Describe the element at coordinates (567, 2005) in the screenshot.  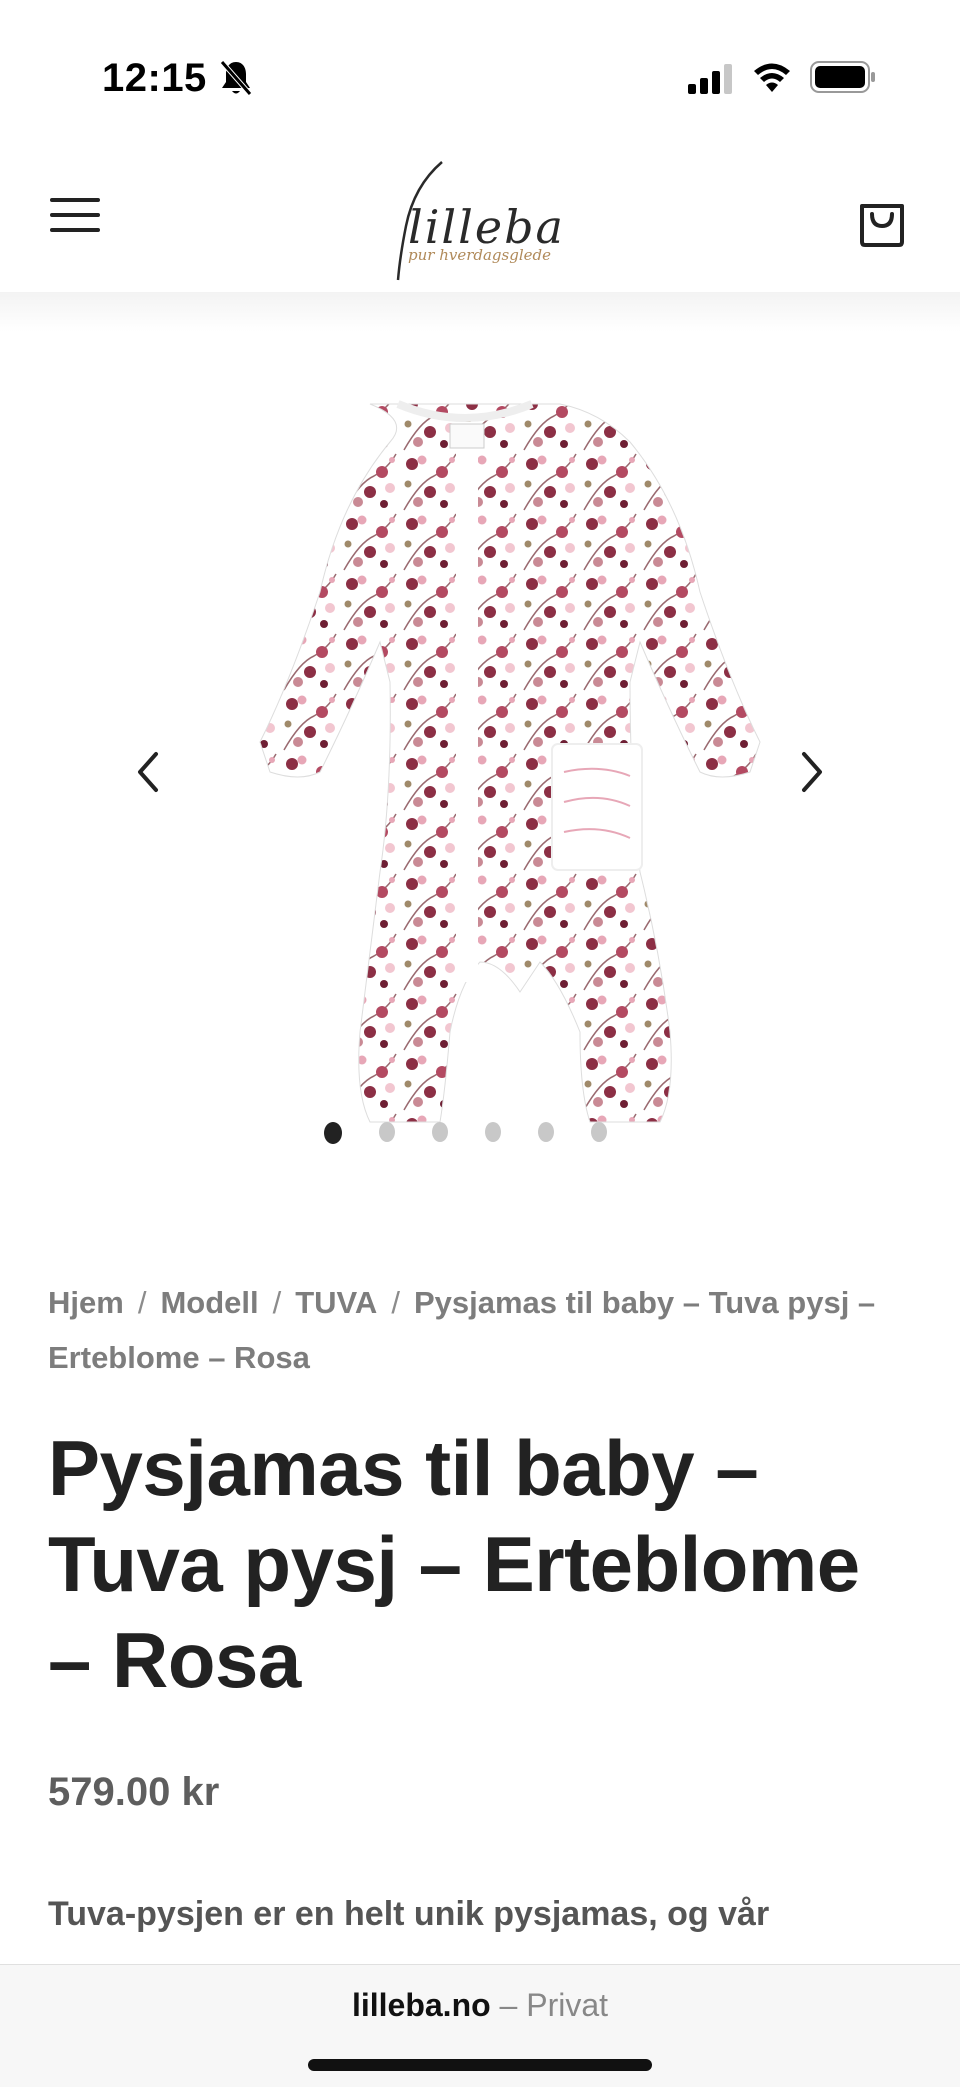
I see `browsing-mode: Privat` at that location.